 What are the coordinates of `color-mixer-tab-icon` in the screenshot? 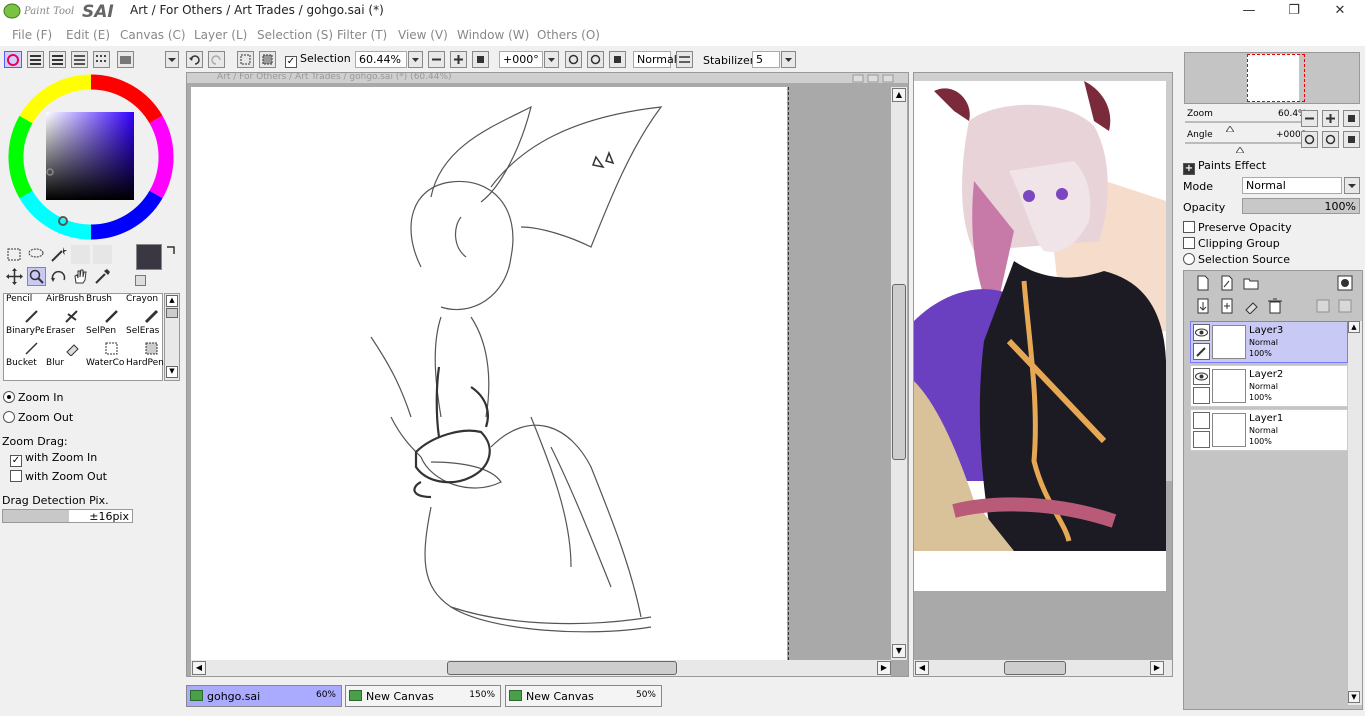 It's located at (79, 59).